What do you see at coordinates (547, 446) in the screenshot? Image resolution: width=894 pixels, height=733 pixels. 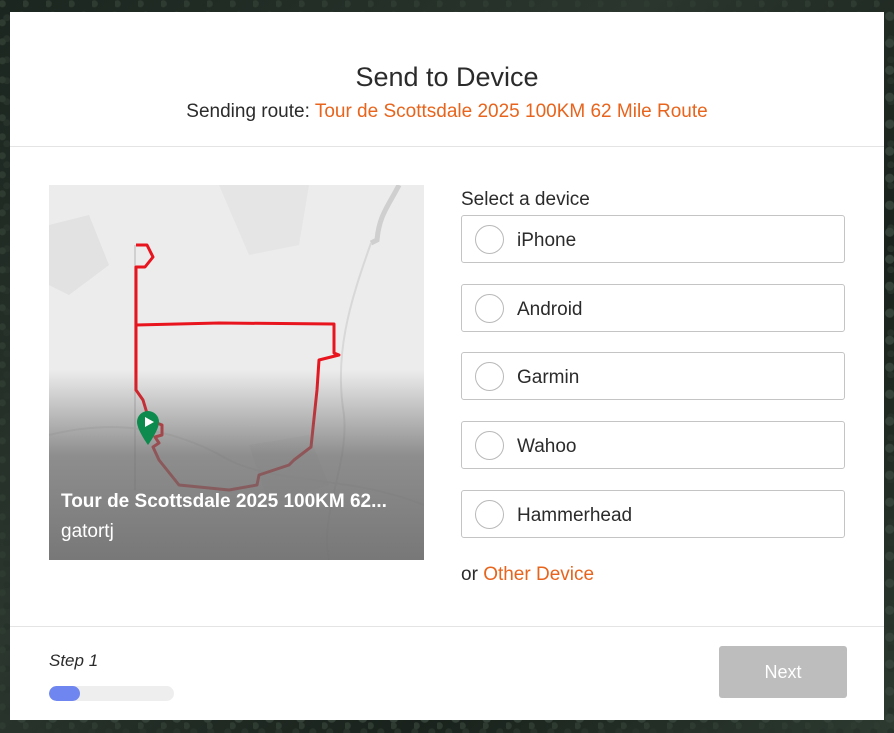 I see `device-option-label: Wahoo` at bounding box center [547, 446].